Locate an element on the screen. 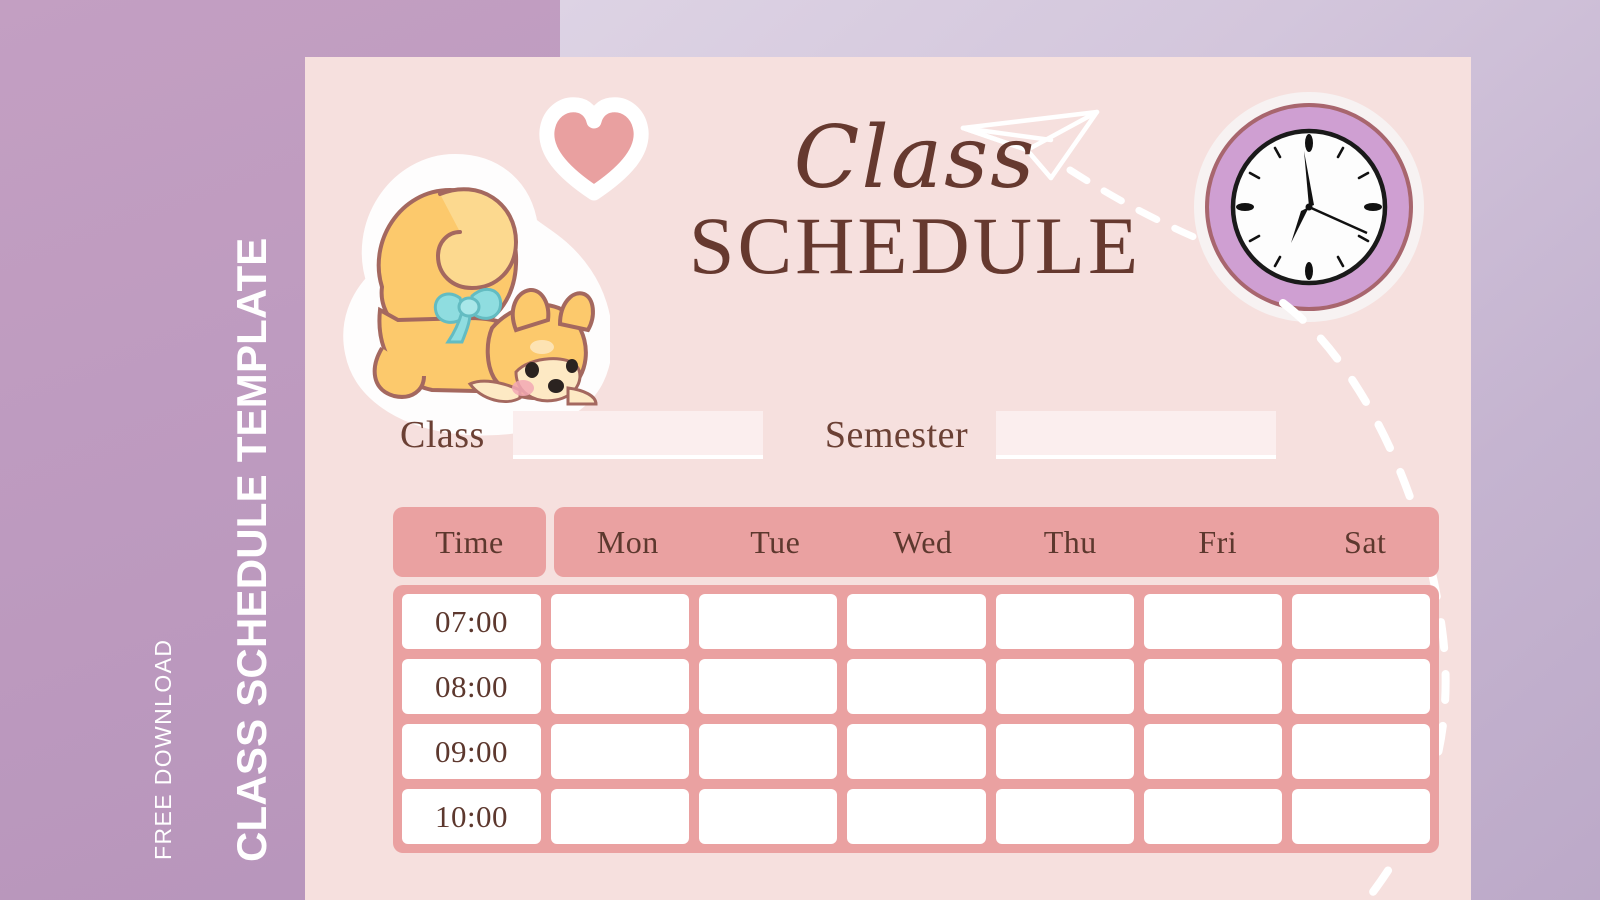 The width and height of the screenshot is (1600, 900). header-cell-sat: Sat is located at coordinates (1366, 542).